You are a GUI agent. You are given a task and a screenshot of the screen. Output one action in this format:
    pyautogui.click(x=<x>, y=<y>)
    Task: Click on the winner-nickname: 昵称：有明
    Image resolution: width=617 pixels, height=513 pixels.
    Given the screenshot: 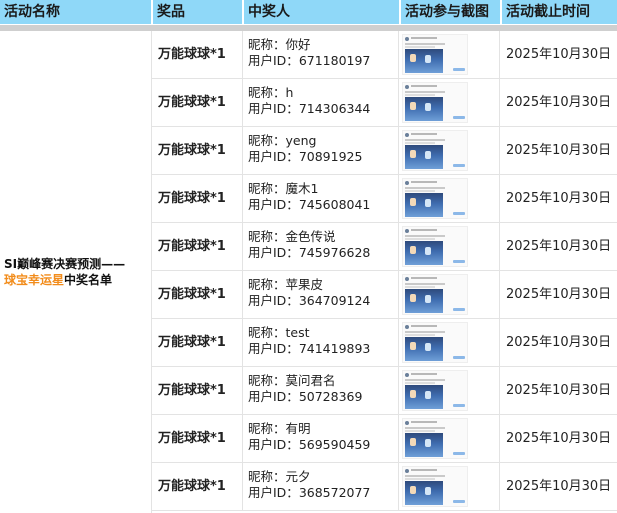 What is the action you would take?
    pyautogui.click(x=323, y=429)
    